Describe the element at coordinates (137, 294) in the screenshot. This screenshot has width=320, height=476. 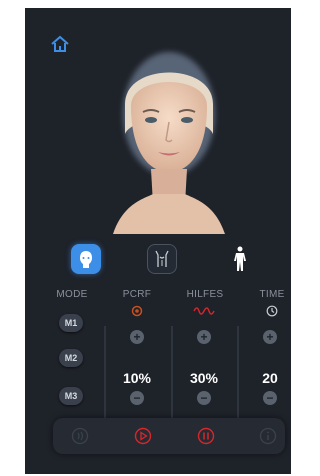
I see `pcrf-column-label: PCRF` at that location.